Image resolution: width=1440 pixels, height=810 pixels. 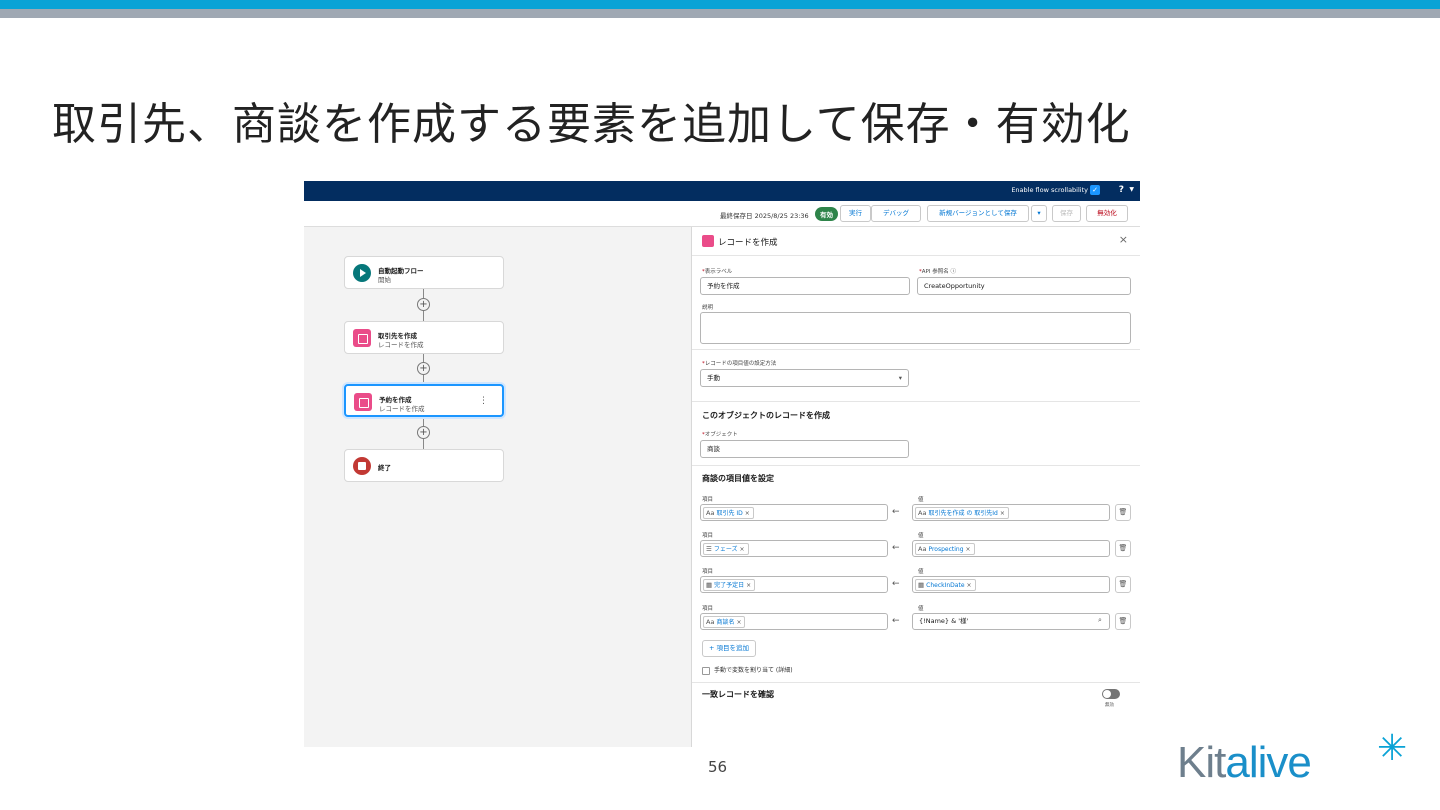 What do you see at coordinates (483, 401) in the screenshot?
I see `more-actions-icon: ⋮` at bounding box center [483, 401].